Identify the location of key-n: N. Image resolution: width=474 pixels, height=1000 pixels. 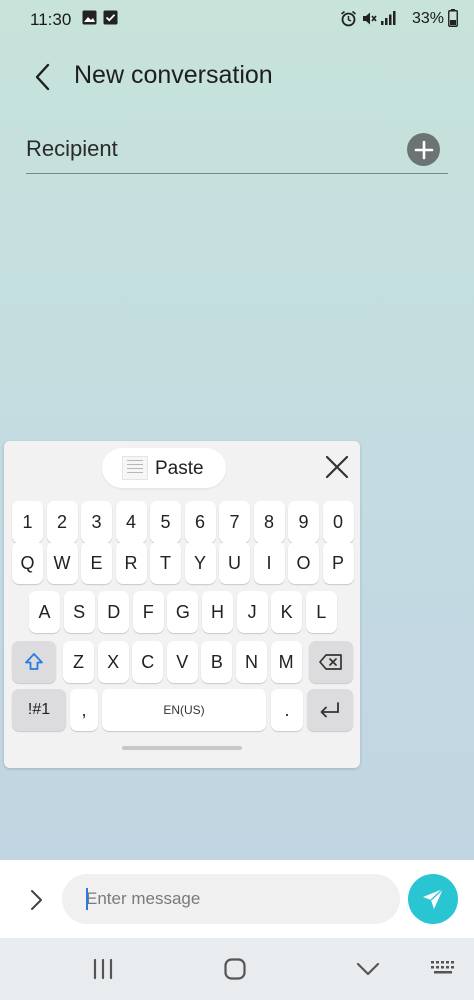
(251, 662).